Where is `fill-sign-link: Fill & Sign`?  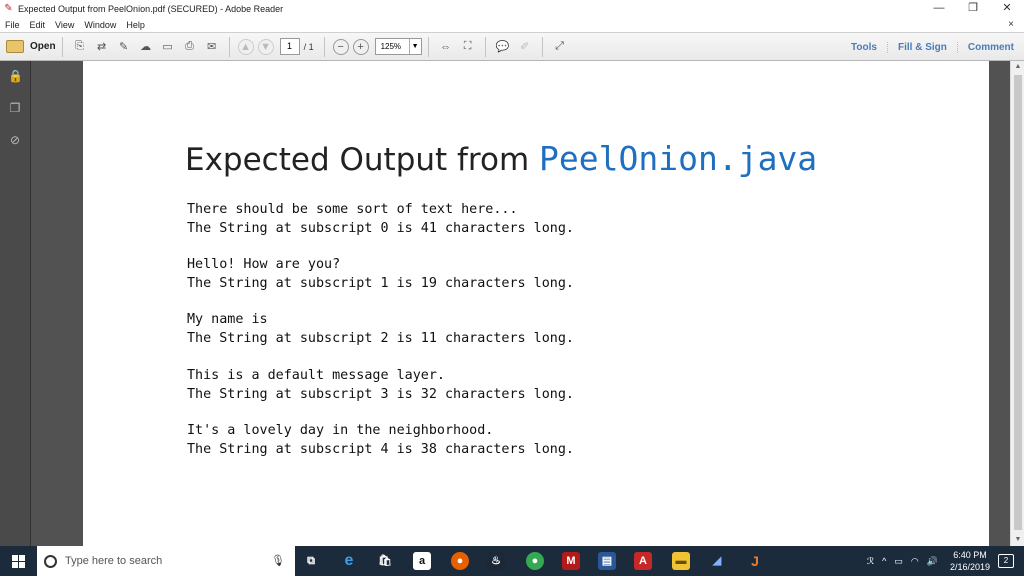
fill-sign-link: Fill & Sign is located at coordinates (921, 47).